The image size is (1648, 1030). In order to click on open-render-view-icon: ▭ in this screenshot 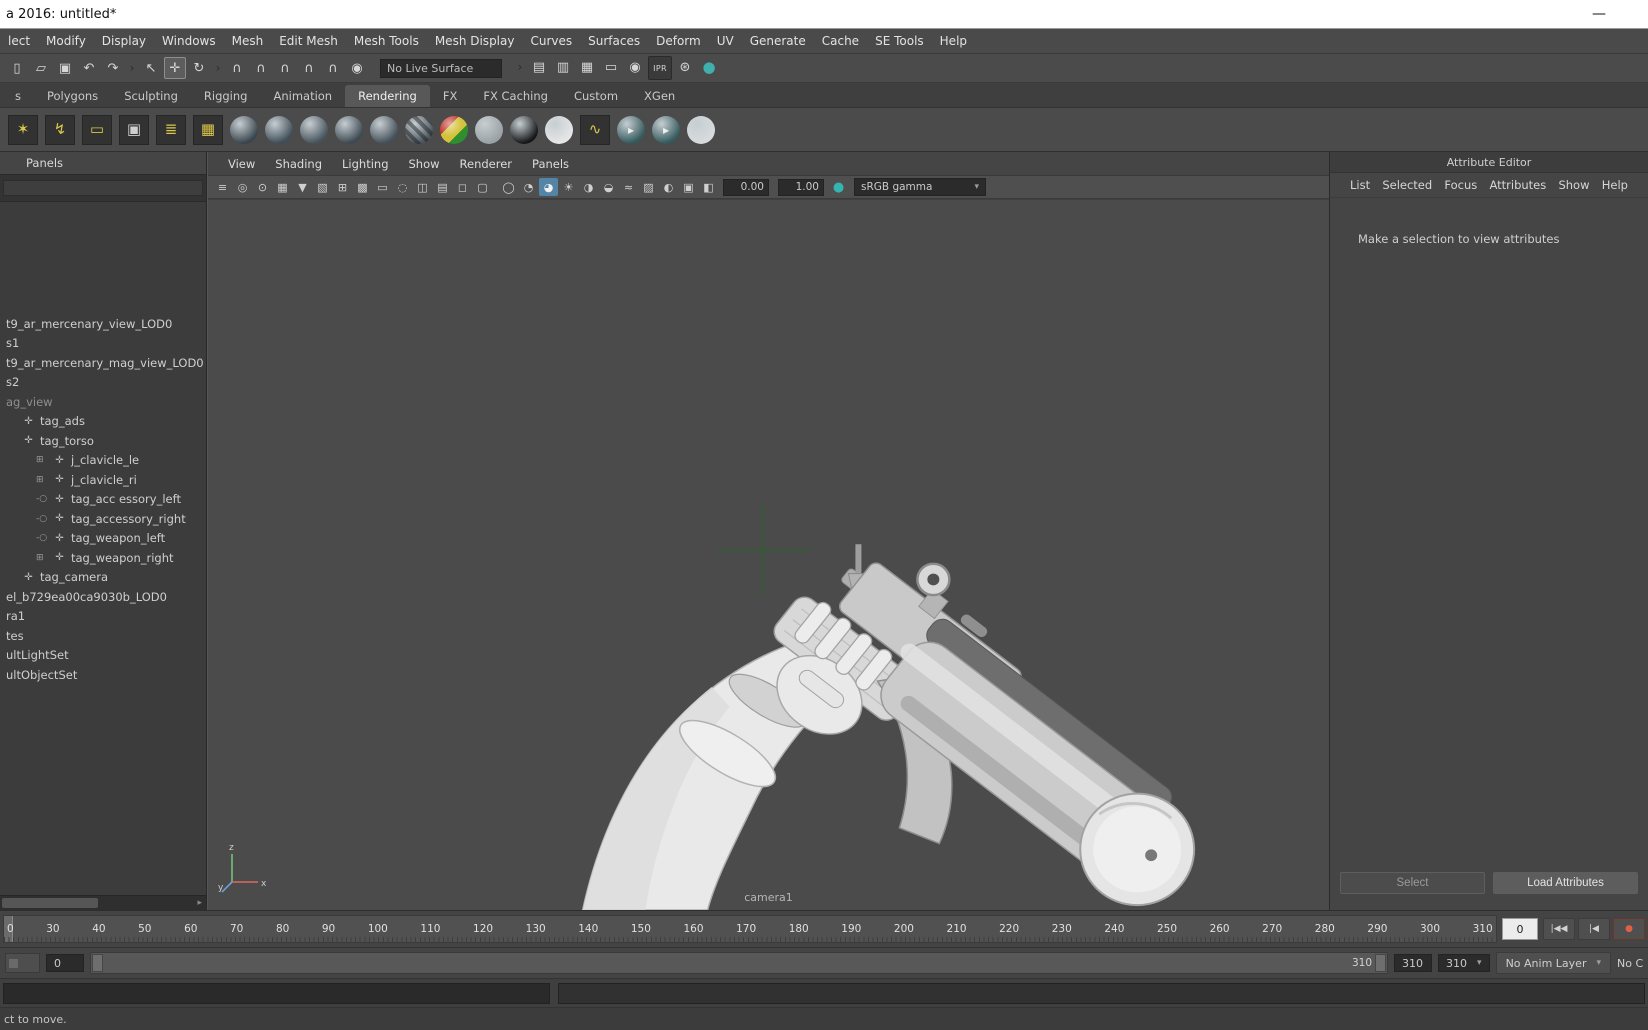, I will do `click(611, 67)`.